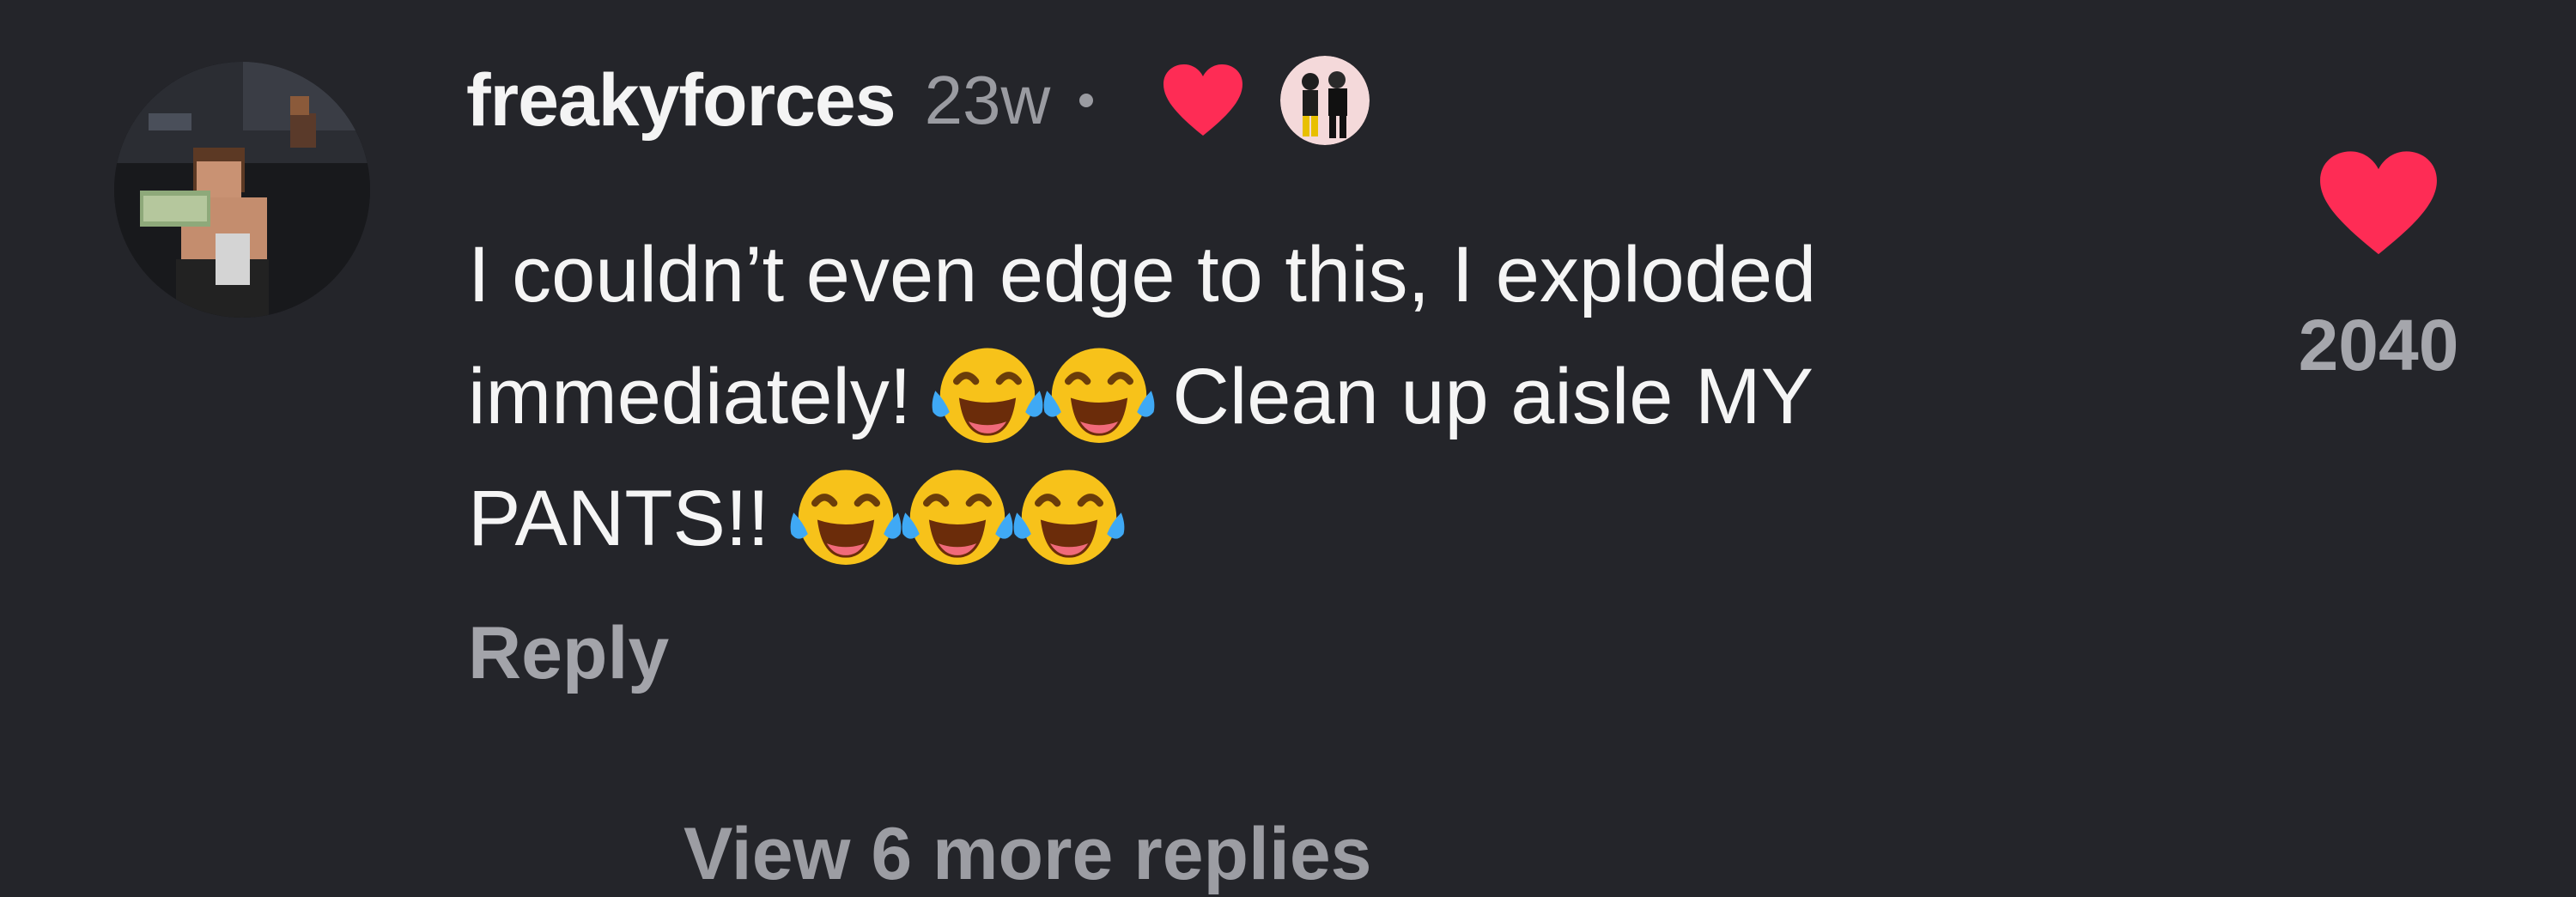 The width and height of the screenshot is (2576, 897). I want to click on reply-button: Reply, so click(568, 653).